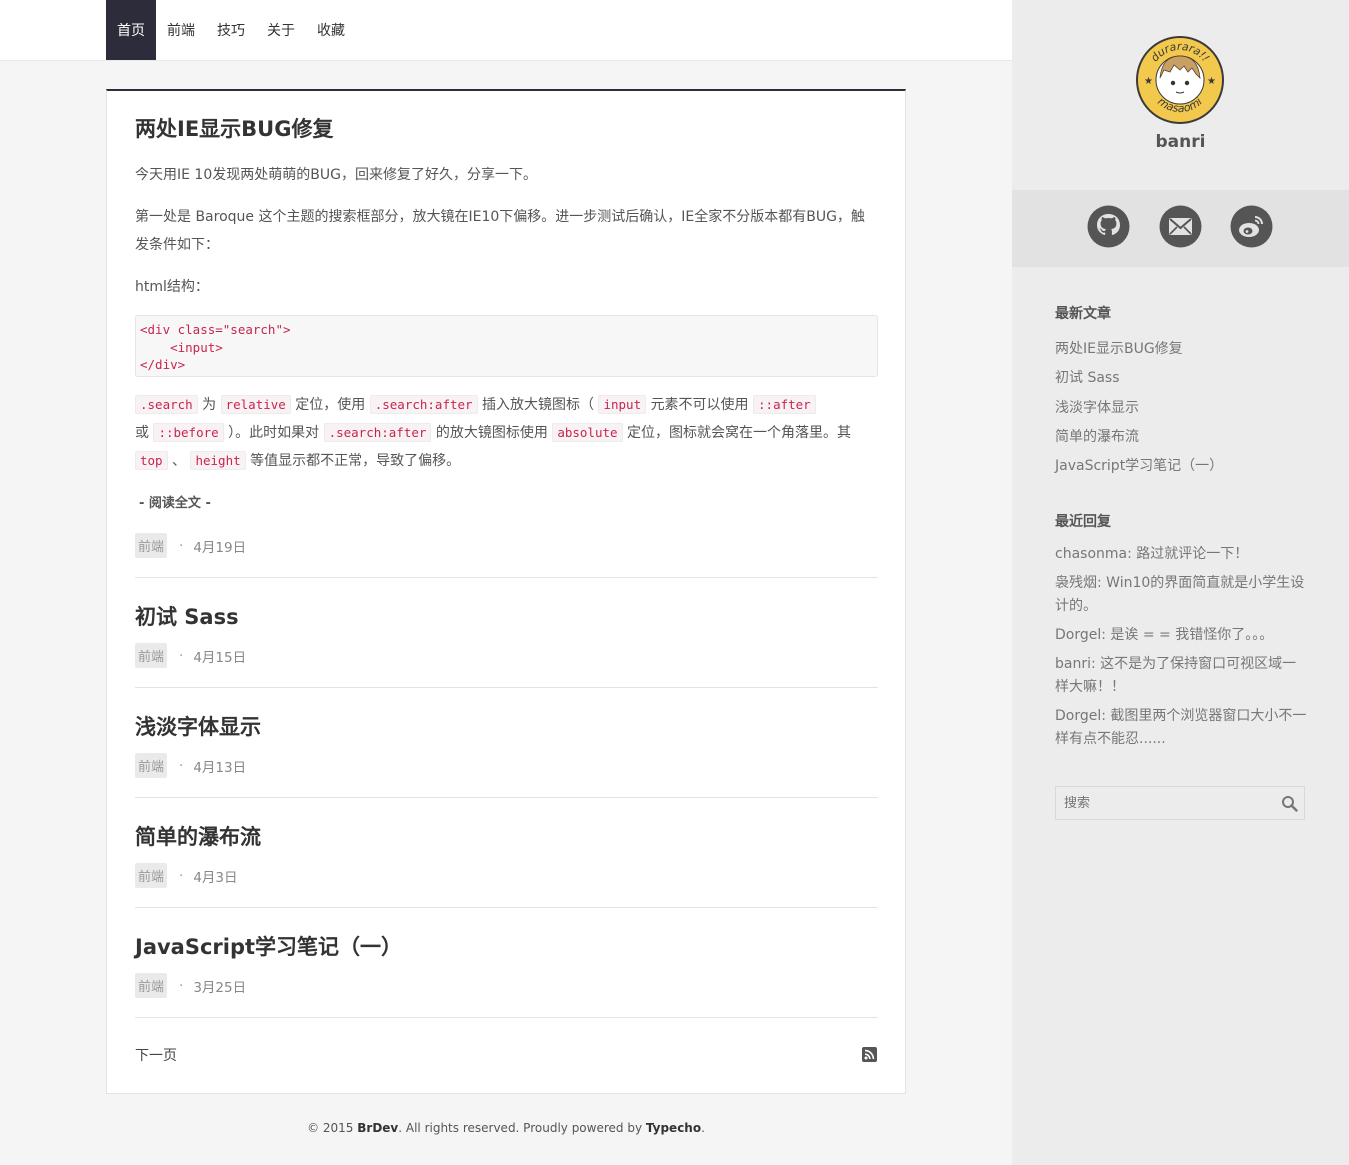 The image size is (1349, 1165). Describe the element at coordinates (175, 501) in the screenshot. I see `read-more-link: - 阅读全文 -` at that location.